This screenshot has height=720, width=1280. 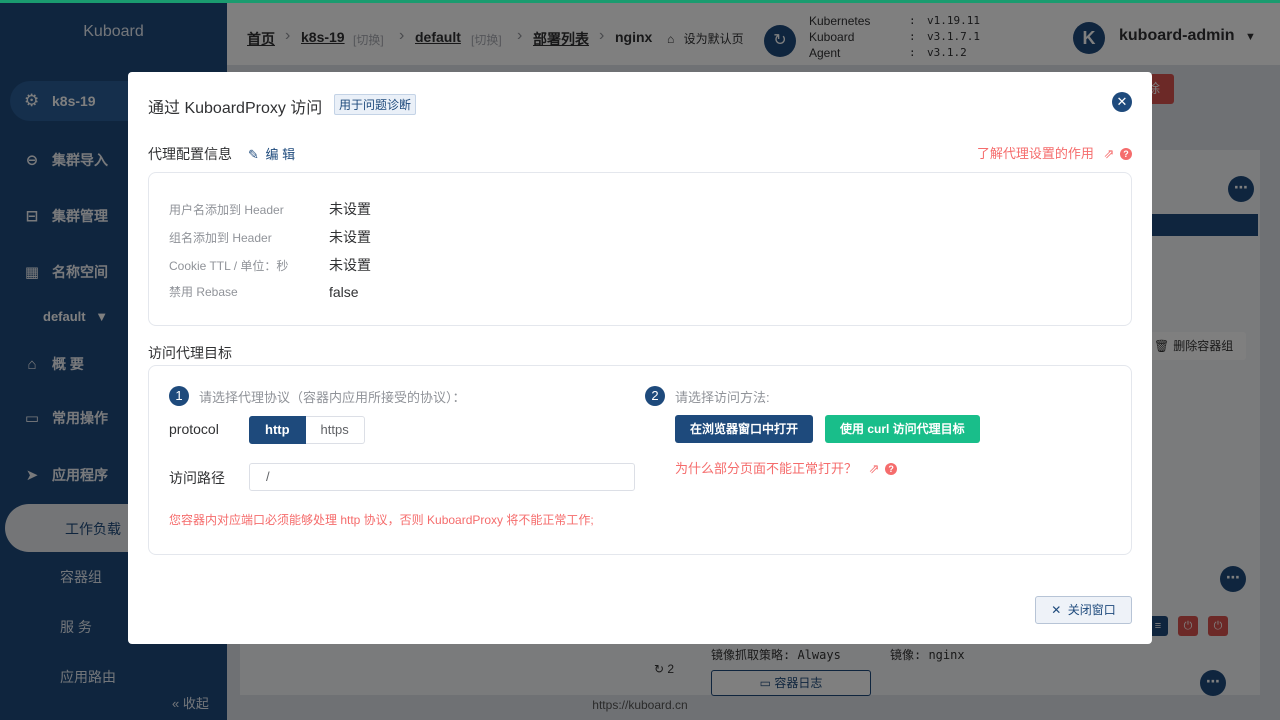 I want to click on config-row: 用户名添加到 Header 未设置, so click(x=270, y=209).